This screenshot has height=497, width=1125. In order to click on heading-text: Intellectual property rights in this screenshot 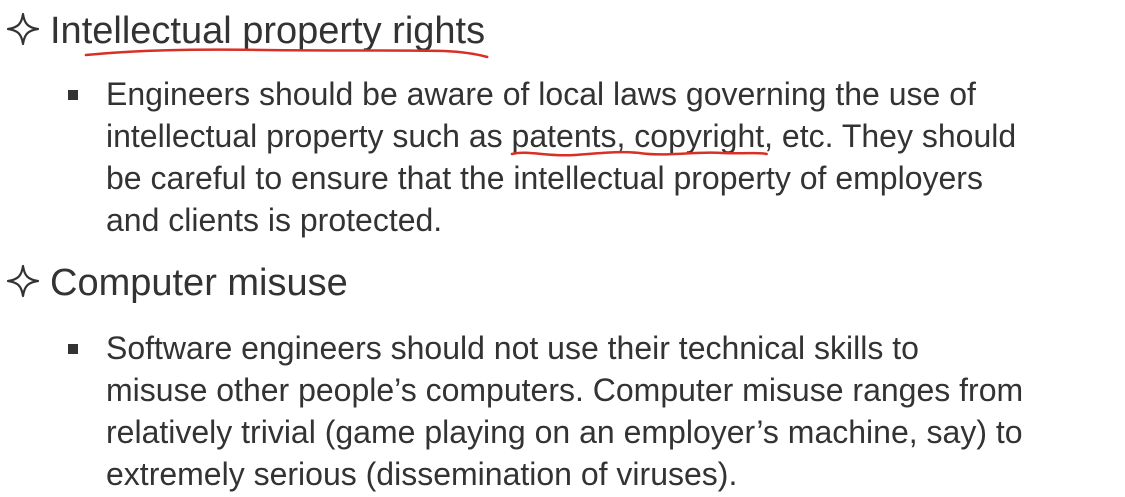, I will do `click(269, 34)`.